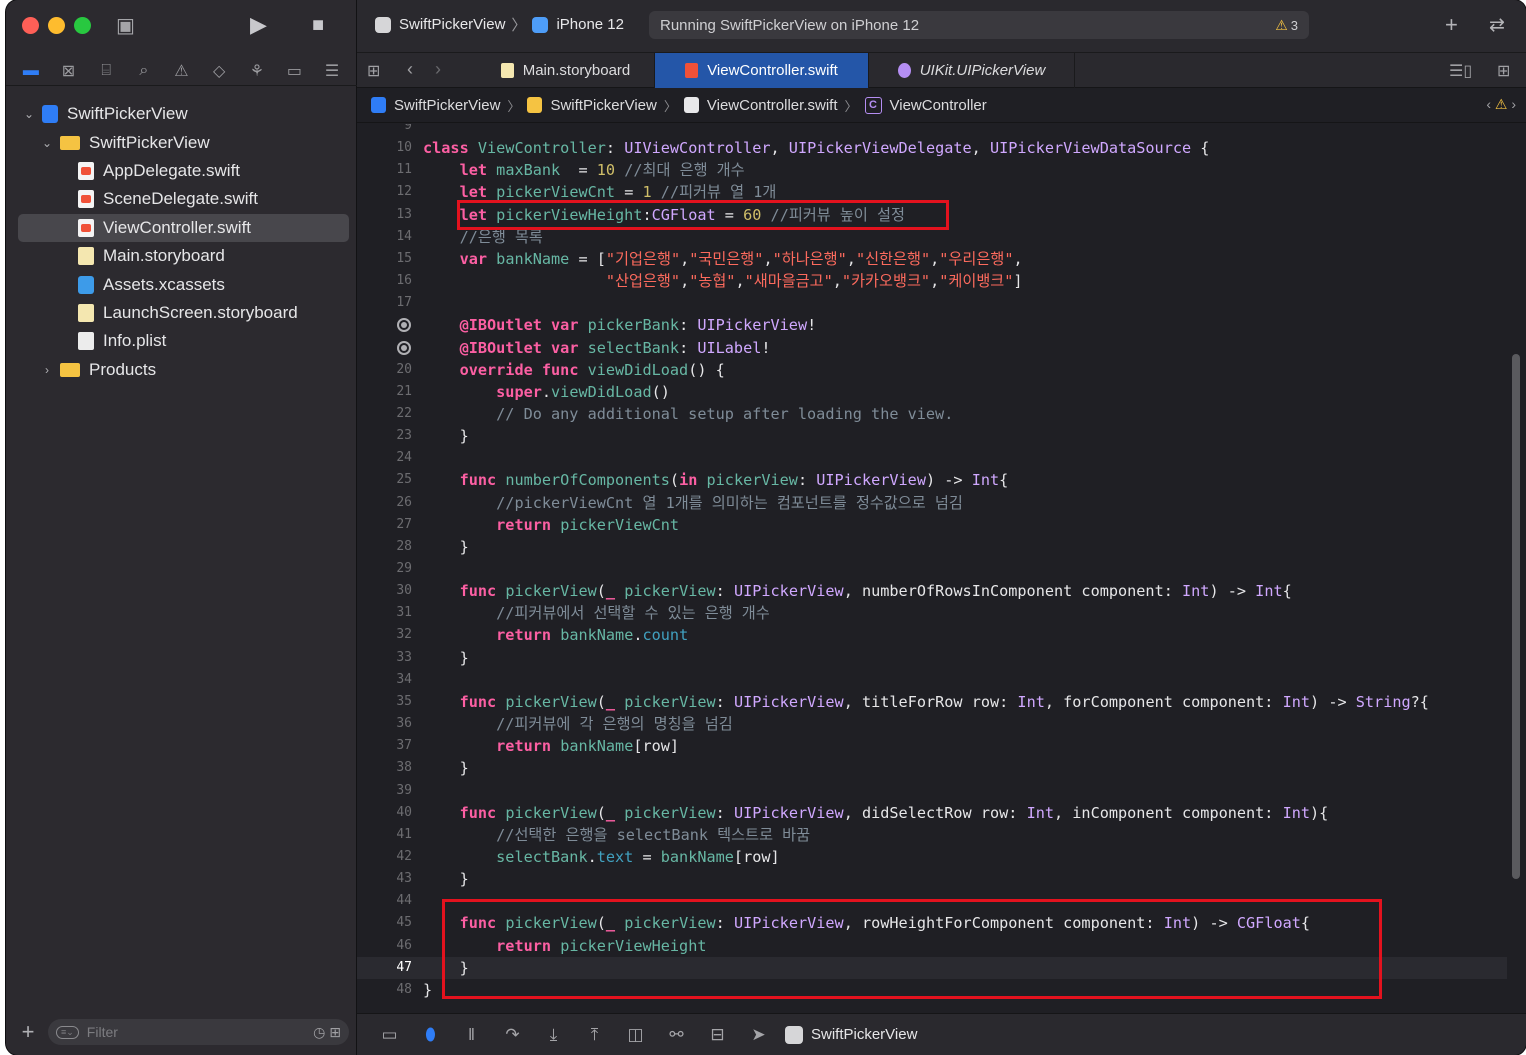  I want to click on symbol-navigator-icon: ⌸, so click(106, 71).